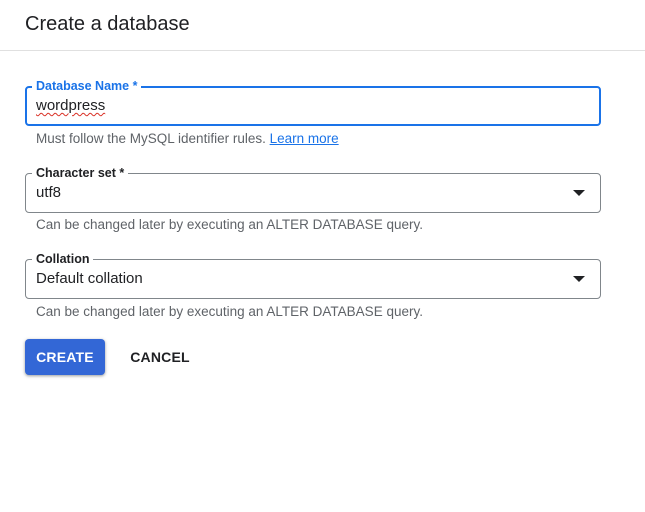  Describe the element at coordinates (80, 173) in the screenshot. I see `character-set-label: Character set *` at that location.